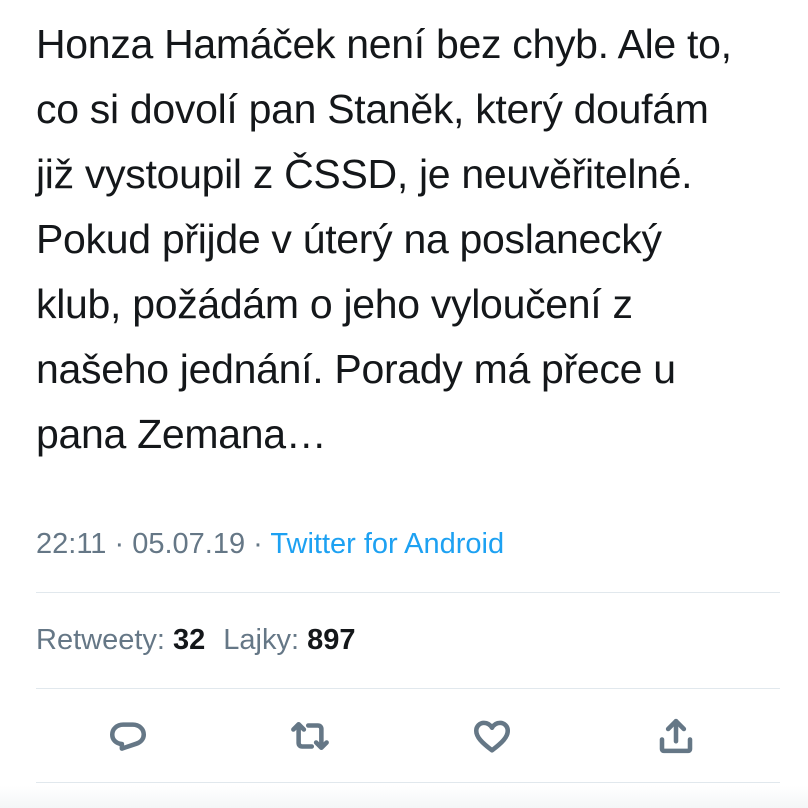 Image resolution: width=808 pixels, height=808 pixels. What do you see at coordinates (404, 797) in the screenshot?
I see `next-item-edge` at bounding box center [404, 797].